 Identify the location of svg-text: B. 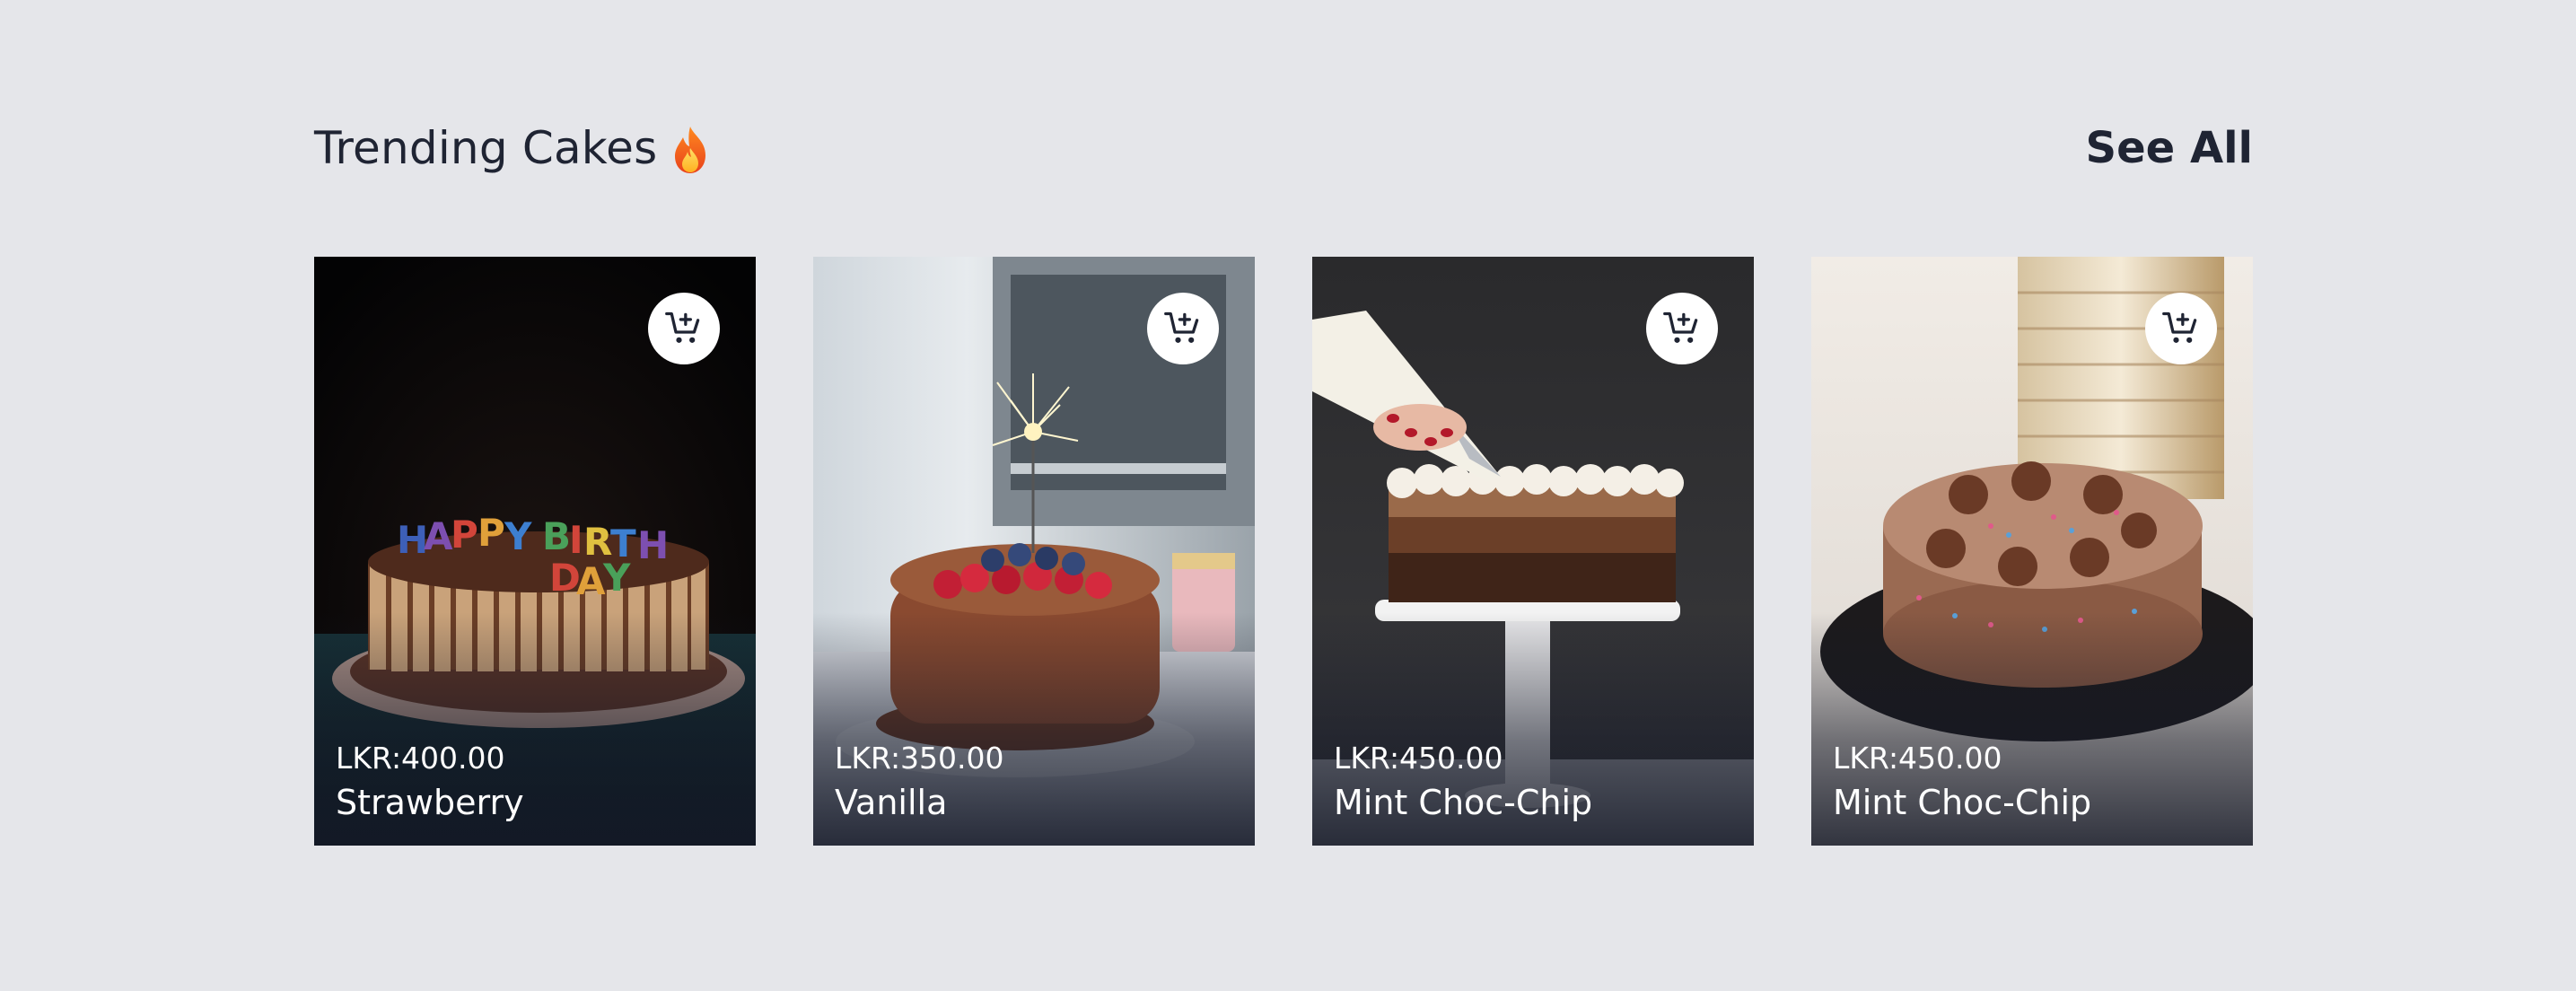
(556, 536).